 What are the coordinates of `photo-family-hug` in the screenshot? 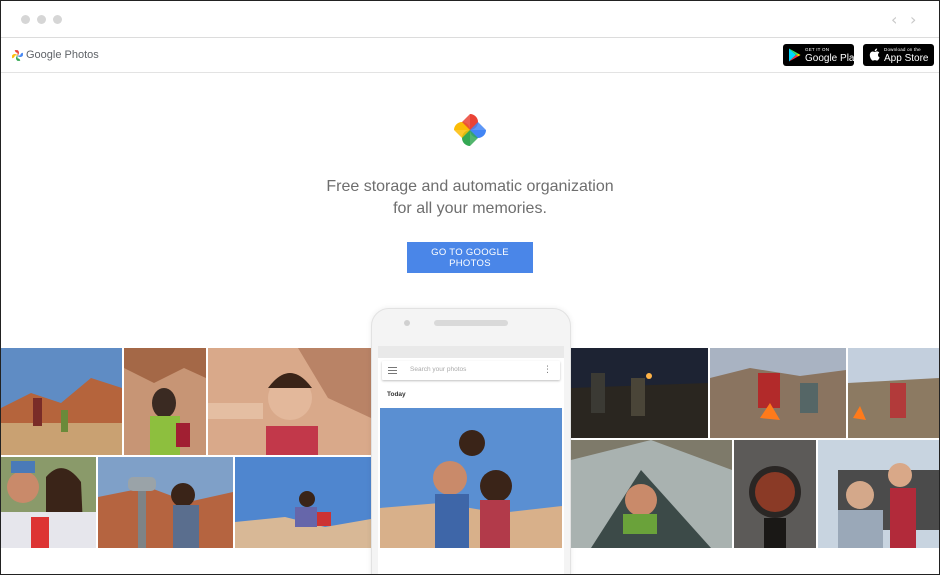 It's located at (48, 502).